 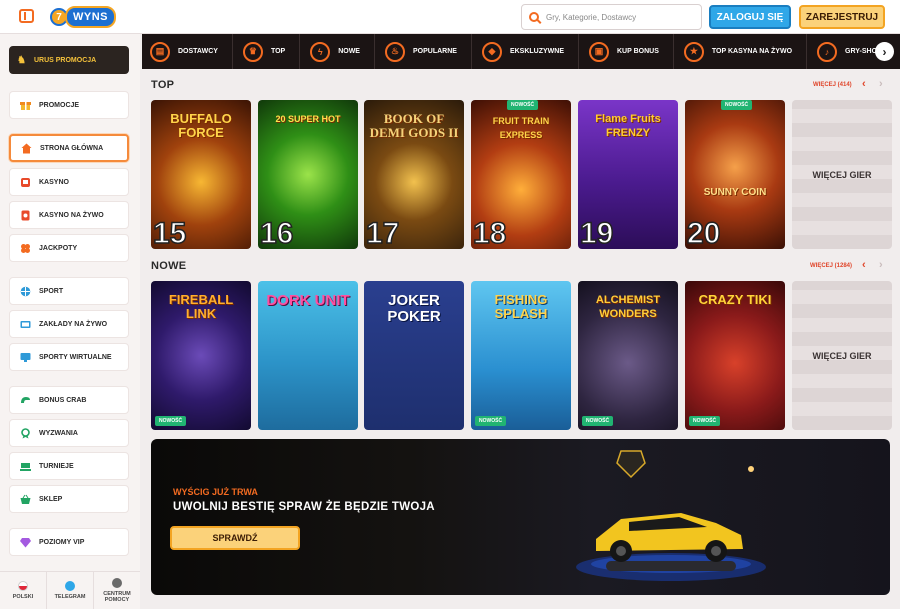 What do you see at coordinates (25, 400) in the screenshot?
I see `crab-claw-icon` at bounding box center [25, 400].